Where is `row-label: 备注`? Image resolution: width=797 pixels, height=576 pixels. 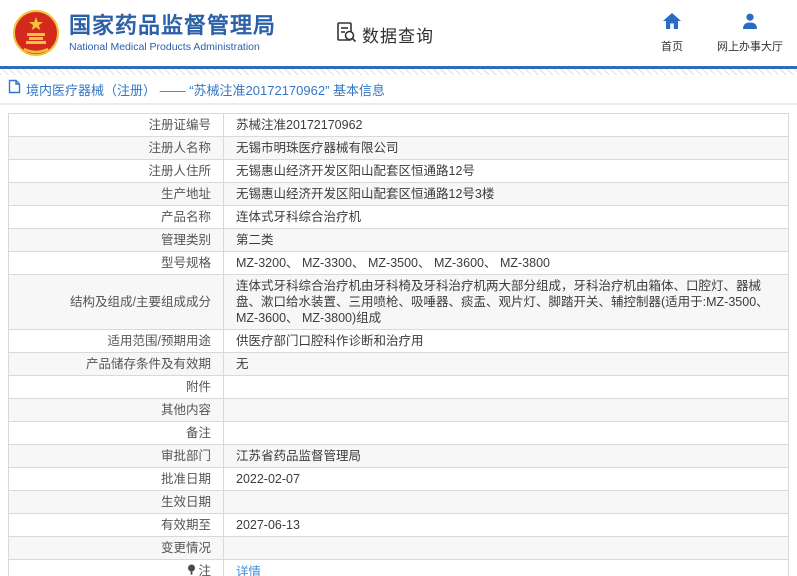 row-label: 备注 is located at coordinates (116, 433).